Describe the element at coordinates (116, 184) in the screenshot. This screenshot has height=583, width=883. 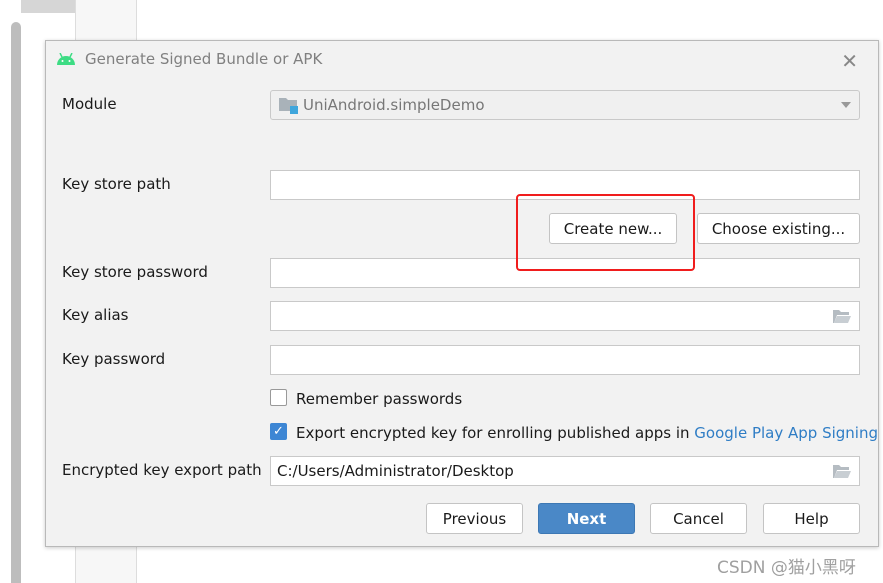
I see `key-store-path-label: Key store path` at that location.